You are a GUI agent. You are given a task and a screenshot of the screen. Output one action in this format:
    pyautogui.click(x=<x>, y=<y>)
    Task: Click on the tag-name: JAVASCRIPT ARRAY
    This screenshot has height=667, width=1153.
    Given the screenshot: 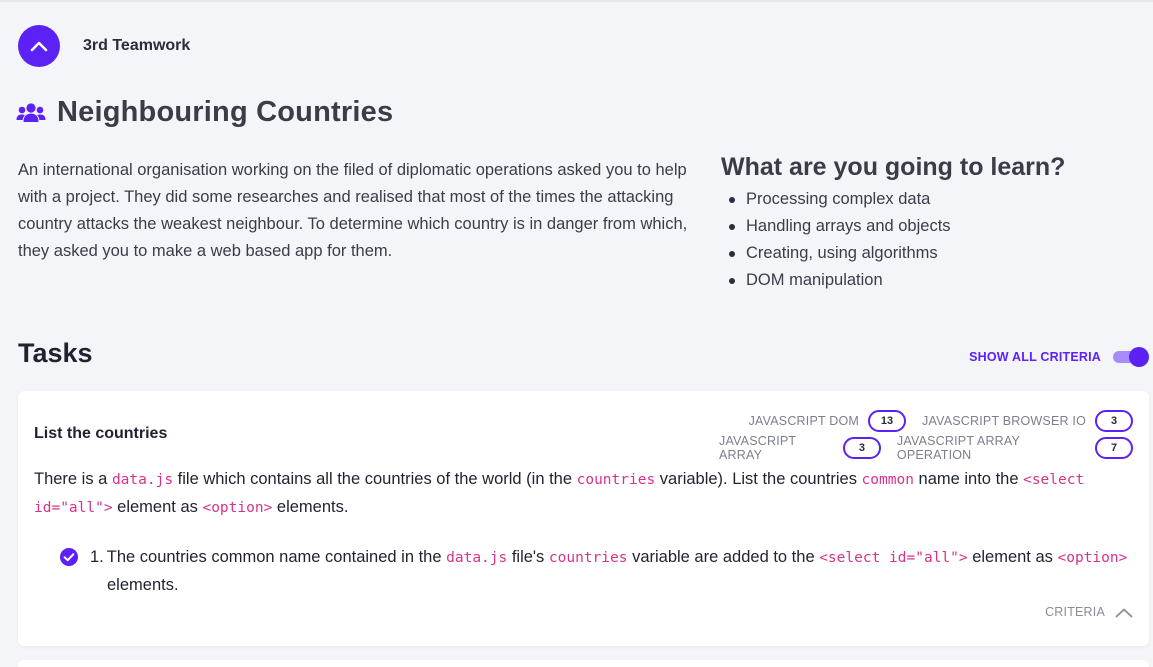 What is the action you would take?
    pyautogui.click(x=758, y=447)
    